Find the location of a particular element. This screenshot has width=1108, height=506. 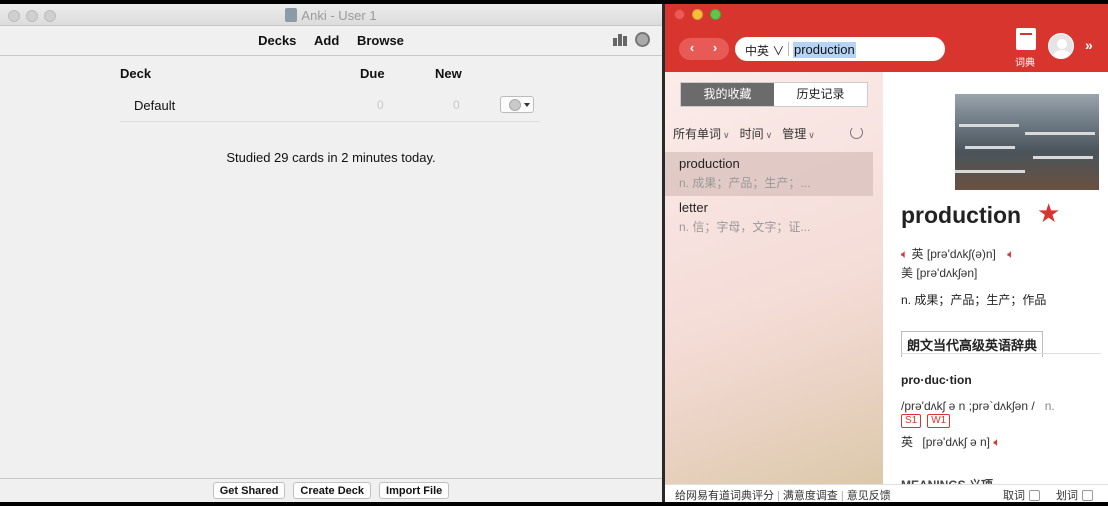

longman-ipa-text: /prə'dʌkʃ ə n ;prə`dʌkʃən / is located at coordinates (968, 406).